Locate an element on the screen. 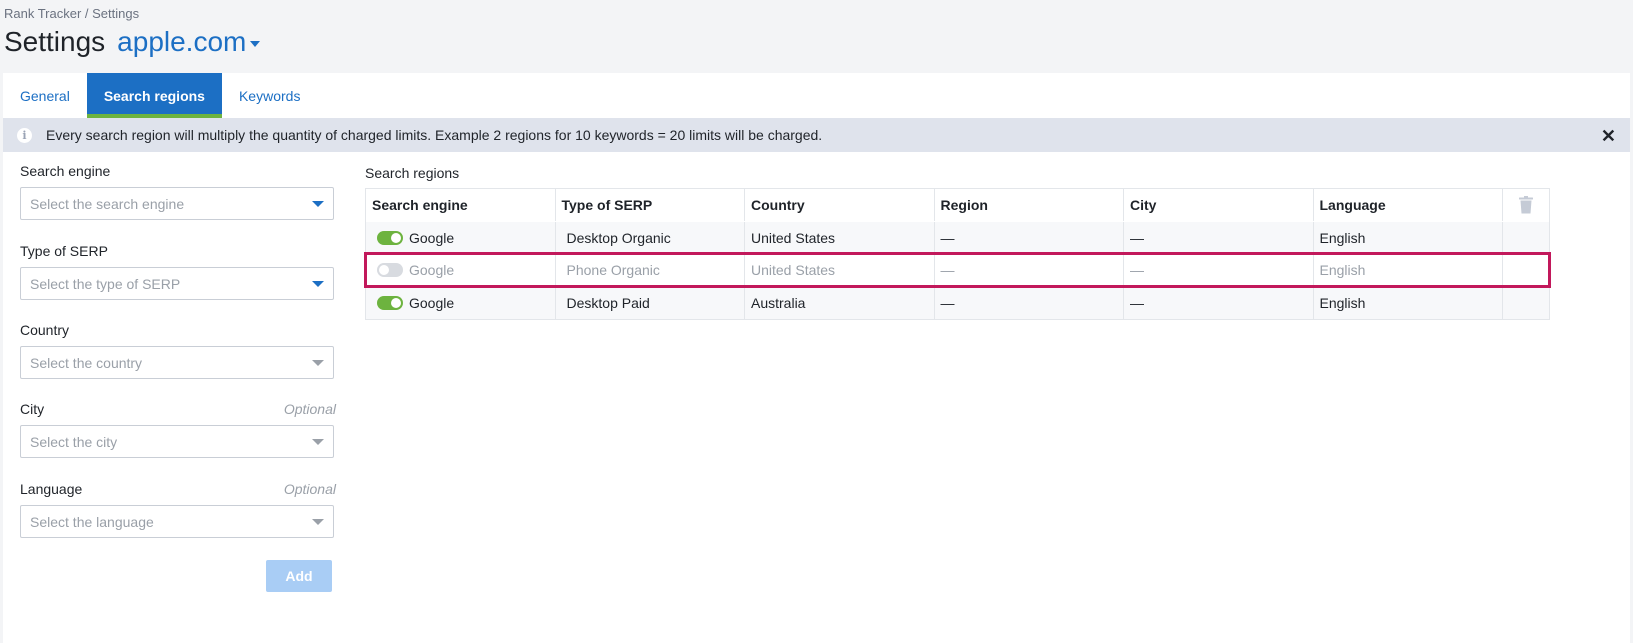 The width and height of the screenshot is (1633, 643). serp-placeholder: Select the type of SERP is located at coordinates (105, 283).